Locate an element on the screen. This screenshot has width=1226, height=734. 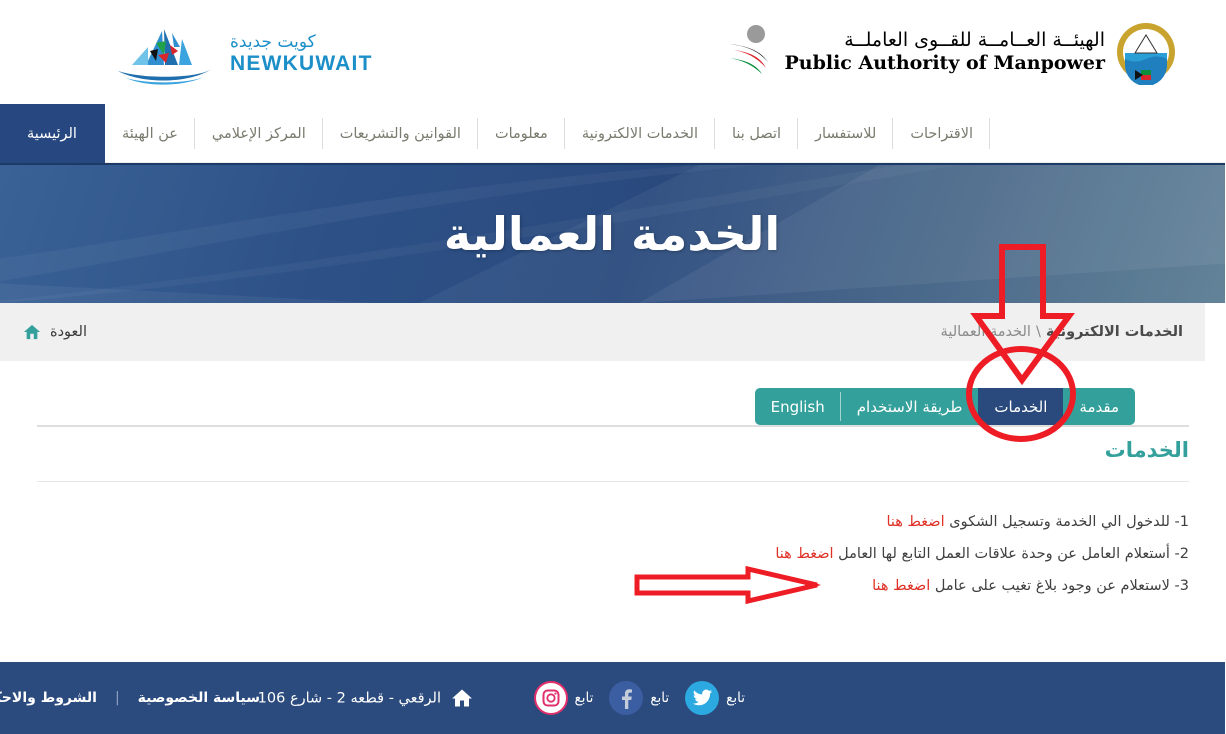
tab-label: الخدمات is located at coordinates (1022, 406).